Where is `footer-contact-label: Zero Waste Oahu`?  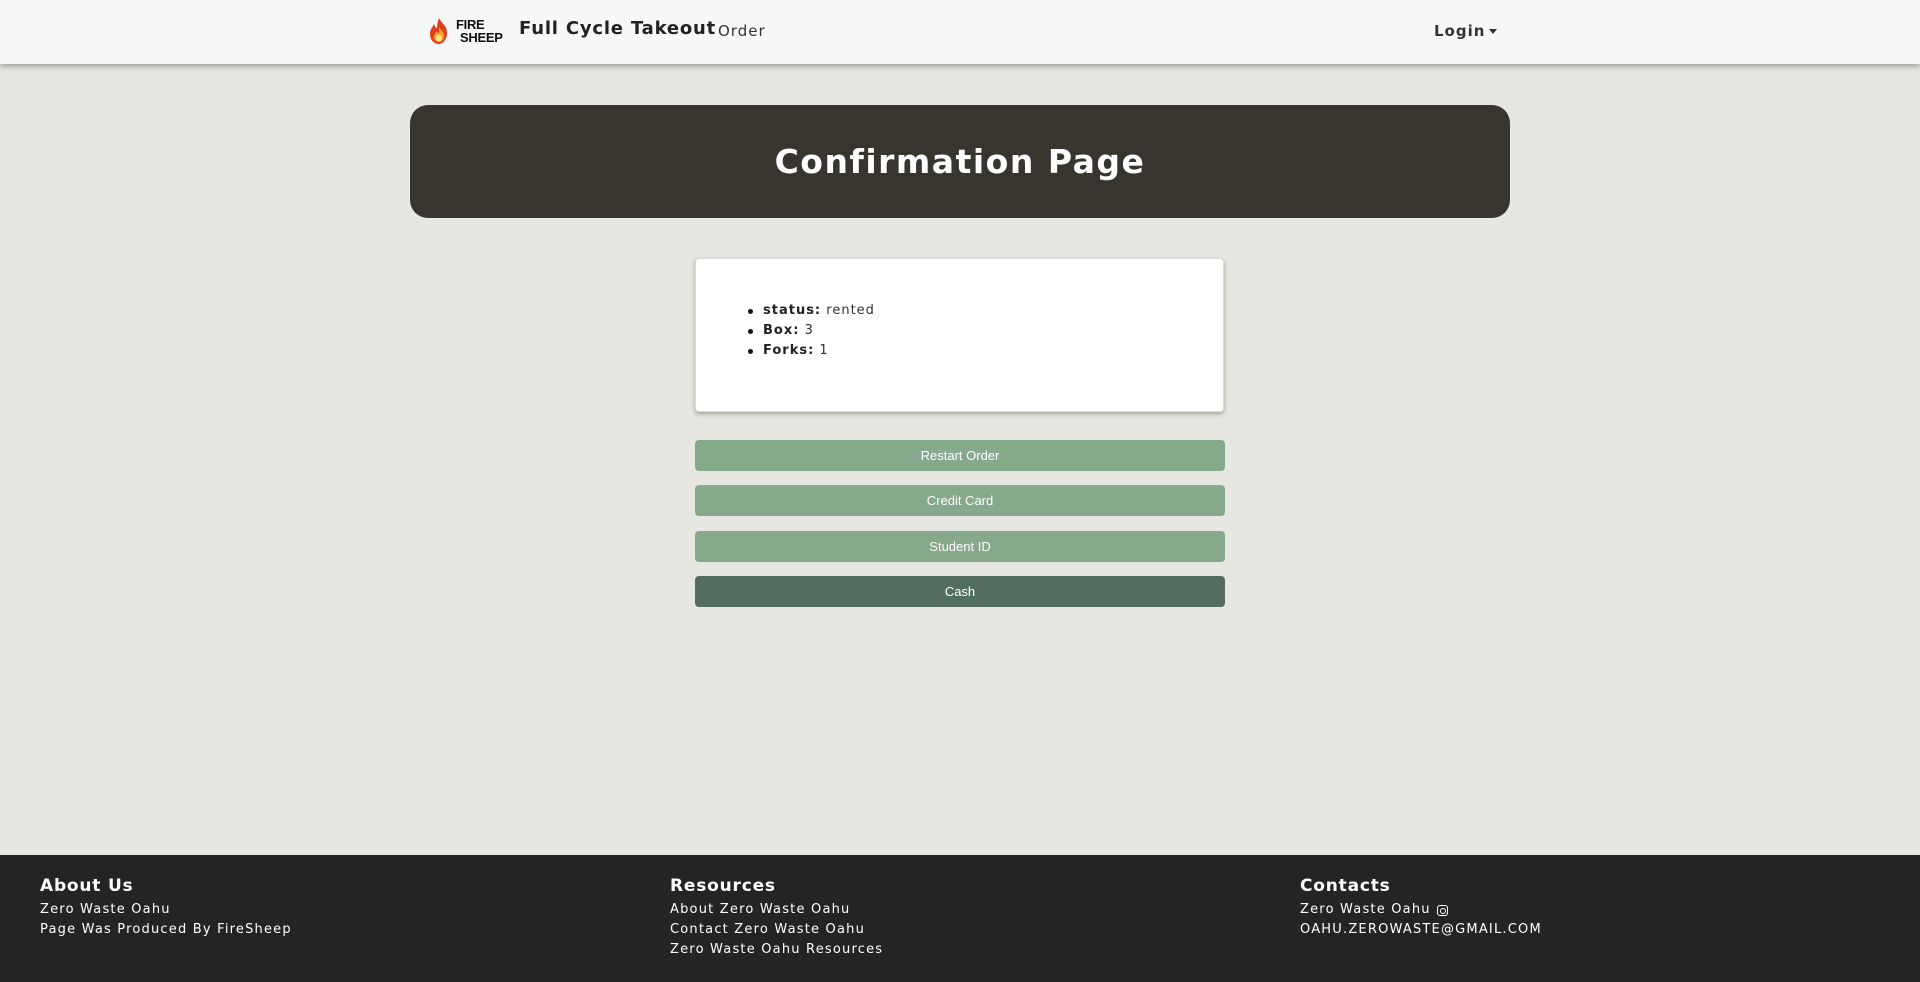 footer-contact-label: Zero Waste Oahu is located at coordinates (1365, 909).